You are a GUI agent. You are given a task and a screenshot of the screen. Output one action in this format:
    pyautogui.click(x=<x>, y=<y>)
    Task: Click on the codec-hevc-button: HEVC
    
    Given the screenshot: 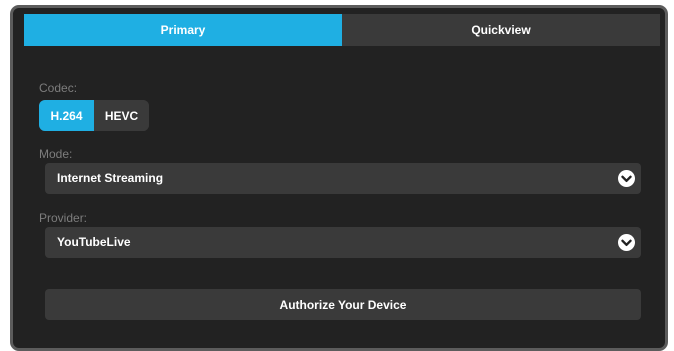 What is the action you would take?
    pyautogui.click(x=121, y=115)
    